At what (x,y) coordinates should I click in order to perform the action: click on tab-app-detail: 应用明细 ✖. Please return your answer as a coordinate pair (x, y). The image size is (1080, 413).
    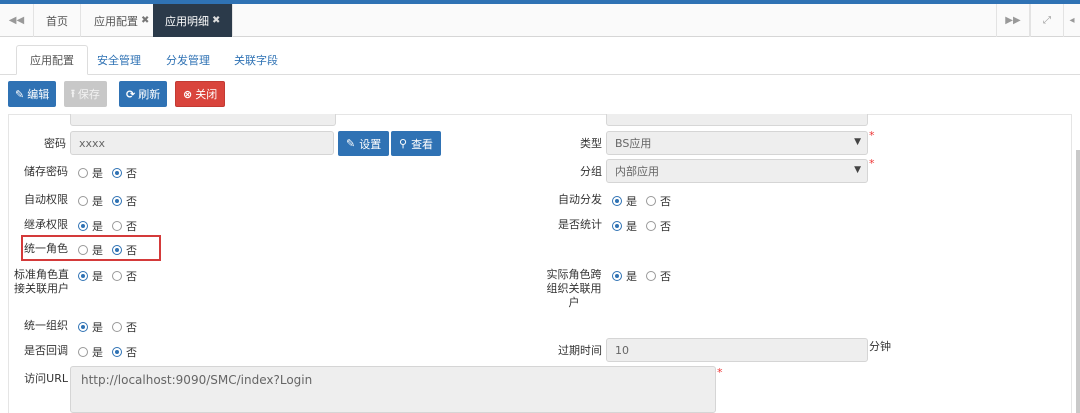
    Looking at the image, I should click on (193, 20).